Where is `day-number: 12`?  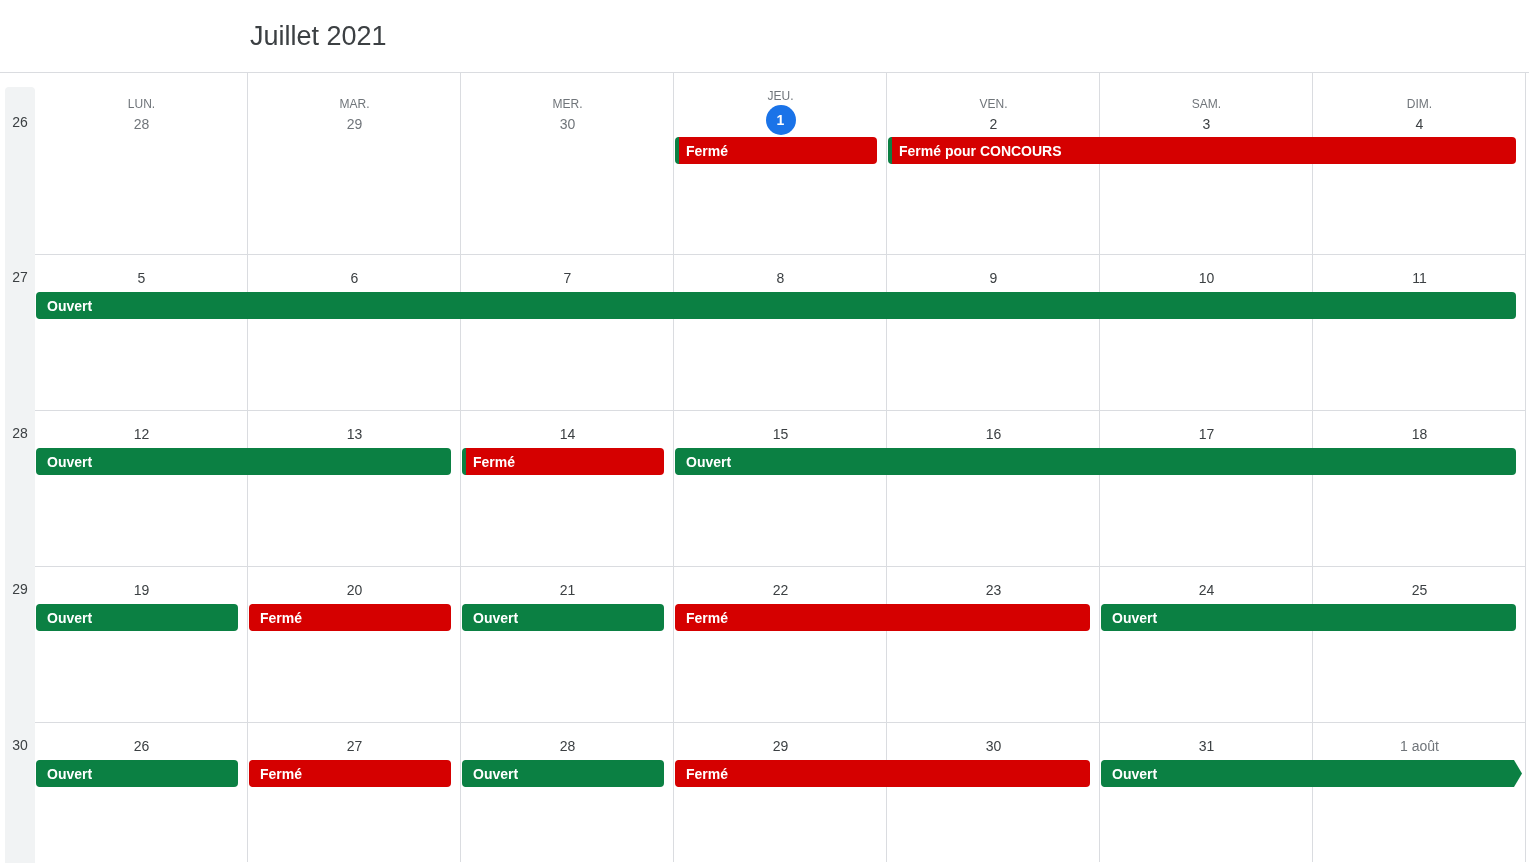 day-number: 12 is located at coordinates (141, 434).